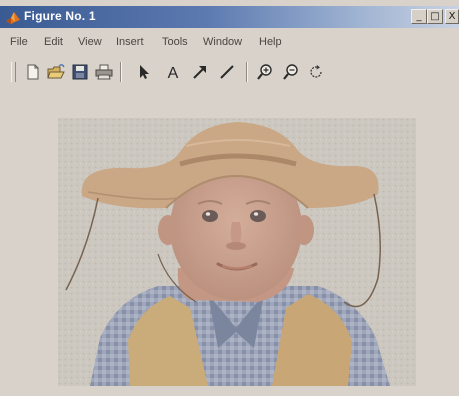 This screenshot has height=396, width=459. I want to click on insert-line-button, so click(227, 72).